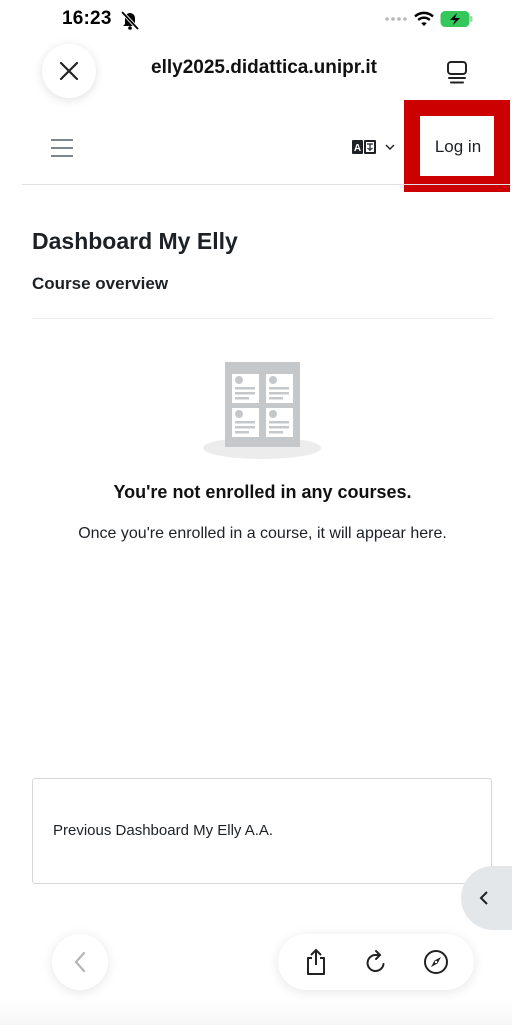 This screenshot has height=1025, width=512. I want to click on browser-toolbar, so click(376, 962).